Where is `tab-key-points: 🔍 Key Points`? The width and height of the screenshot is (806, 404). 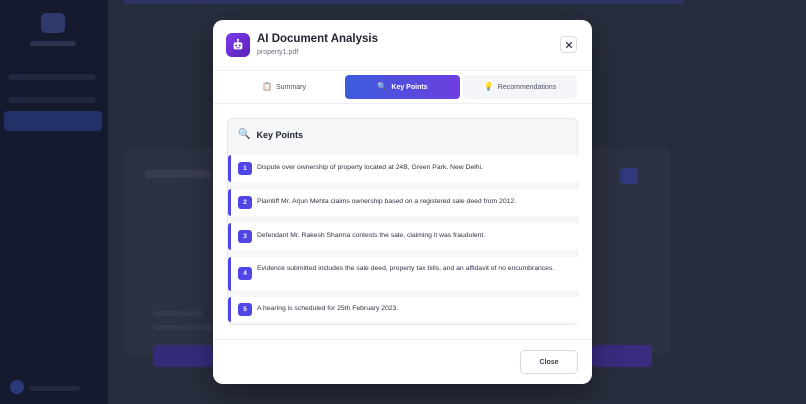
tab-key-points: 🔍 Key Points is located at coordinates (402, 87).